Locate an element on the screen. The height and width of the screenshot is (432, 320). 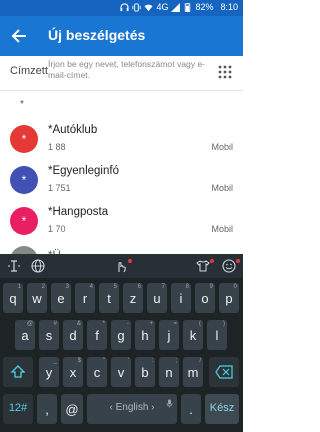
key-x: $ x is located at coordinates (73, 372).